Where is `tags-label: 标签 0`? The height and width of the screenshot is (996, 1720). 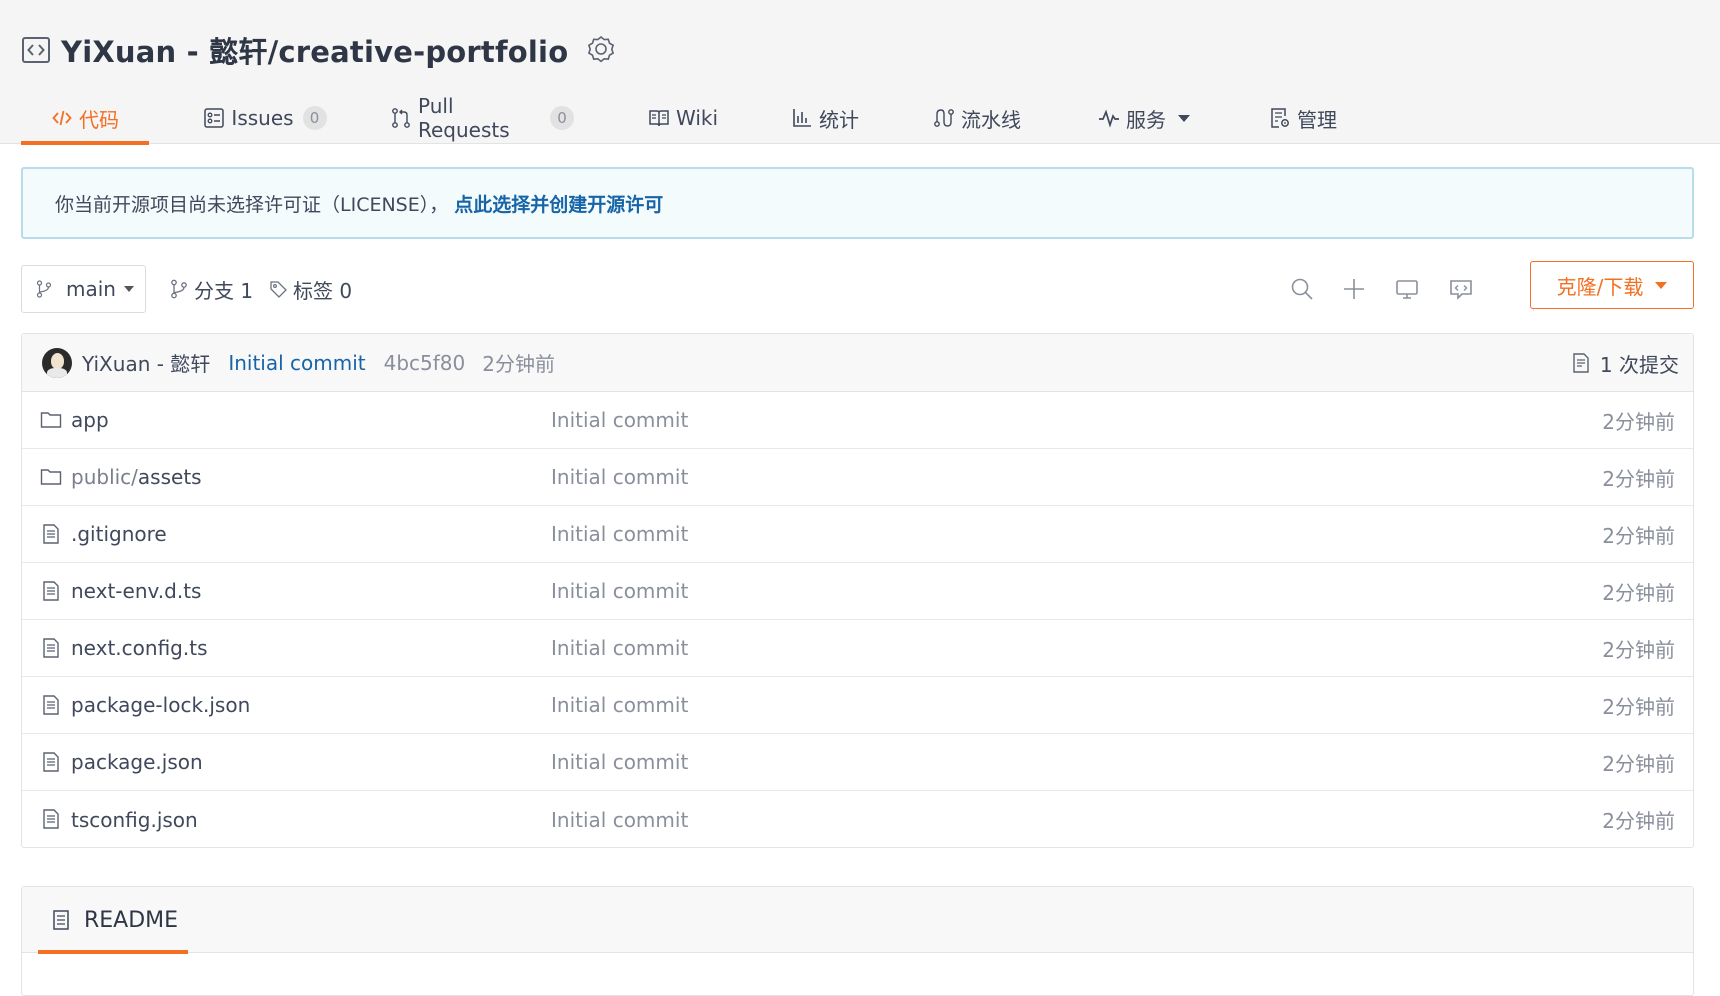 tags-label: 标签 0 is located at coordinates (323, 290).